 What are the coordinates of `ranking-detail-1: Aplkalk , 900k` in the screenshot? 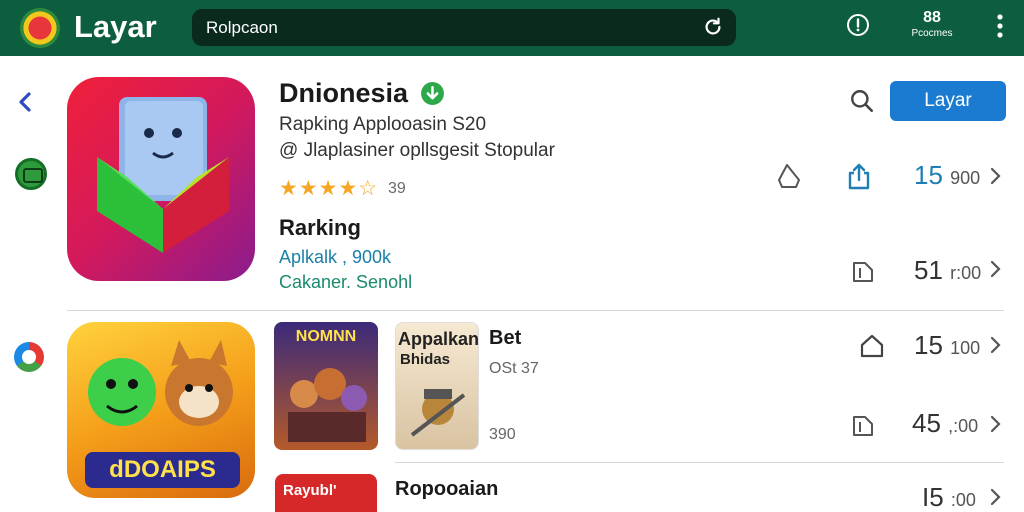 It's located at (335, 257).